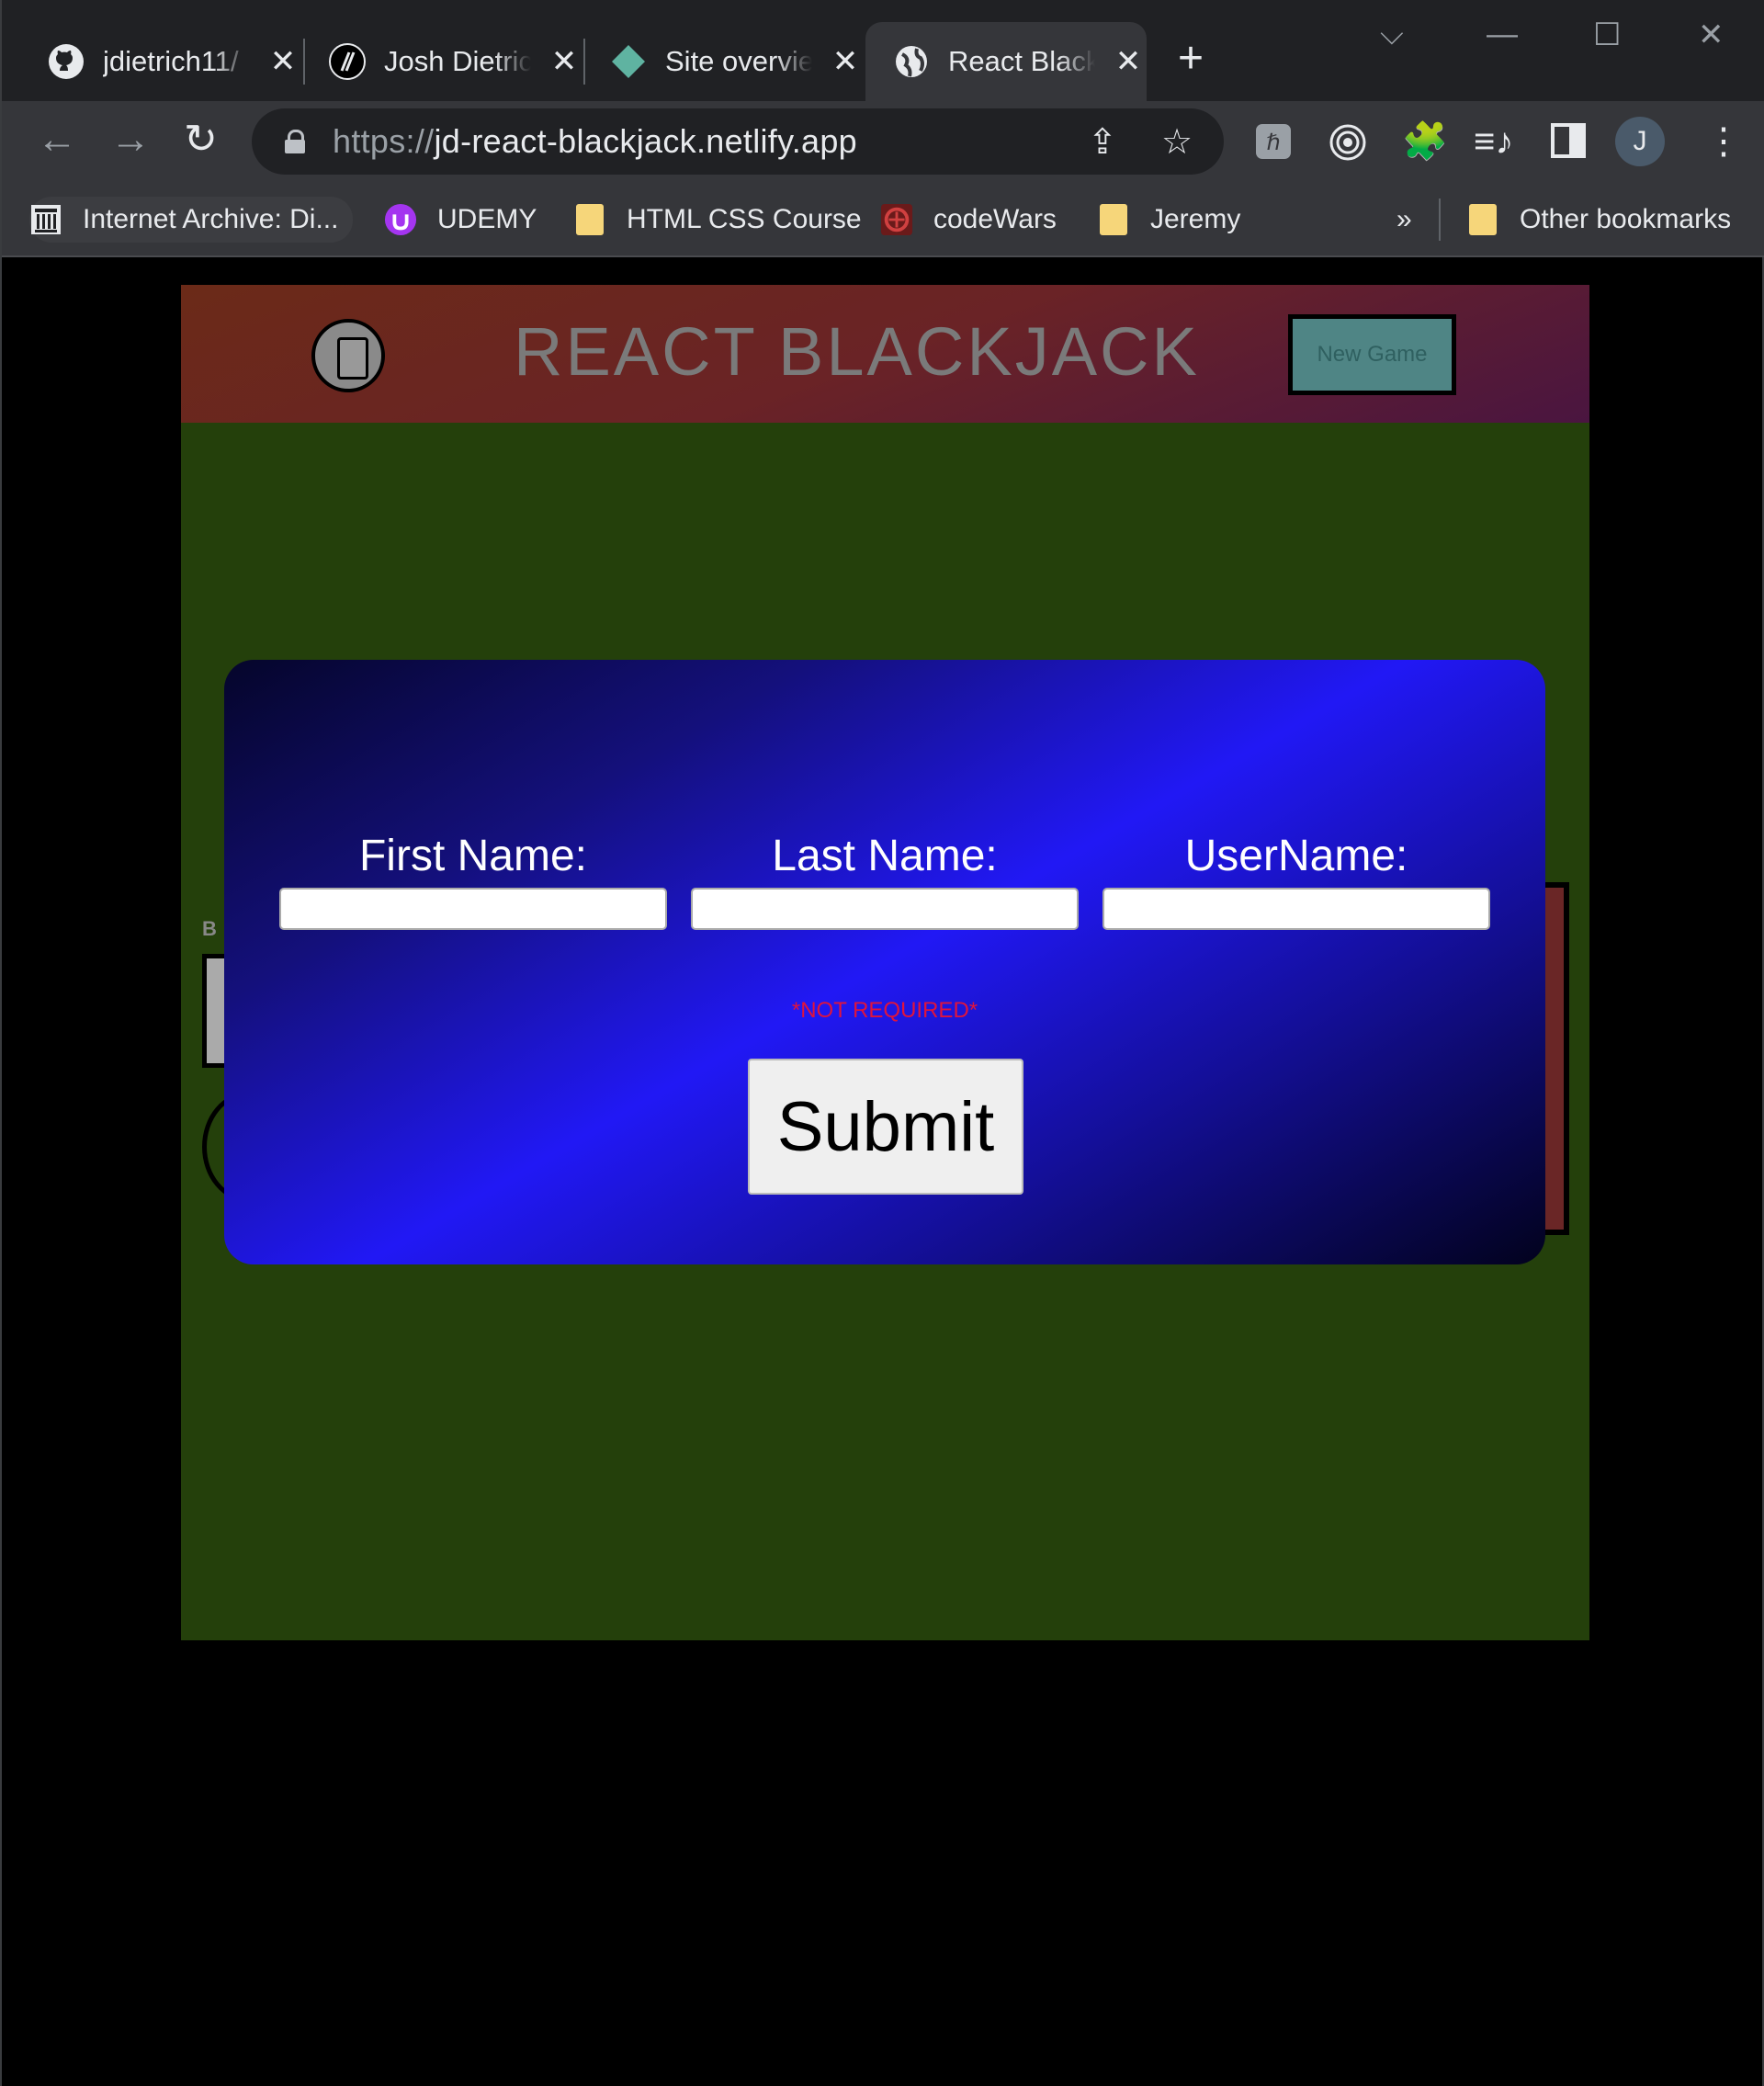 This screenshot has width=1764, height=2086. I want to click on cards-logo-icon, so click(348, 355).